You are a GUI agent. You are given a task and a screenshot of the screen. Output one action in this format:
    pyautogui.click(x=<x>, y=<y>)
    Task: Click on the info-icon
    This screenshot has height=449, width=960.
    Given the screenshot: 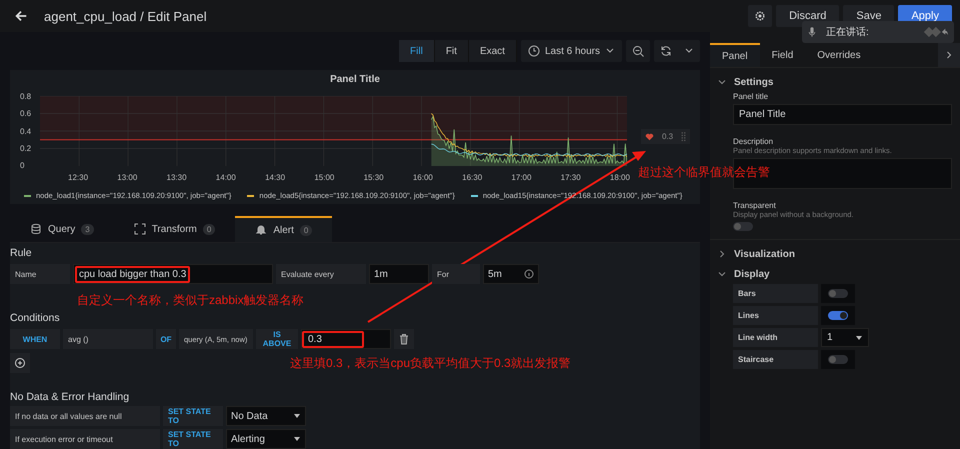 What is the action you would take?
    pyautogui.click(x=529, y=274)
    